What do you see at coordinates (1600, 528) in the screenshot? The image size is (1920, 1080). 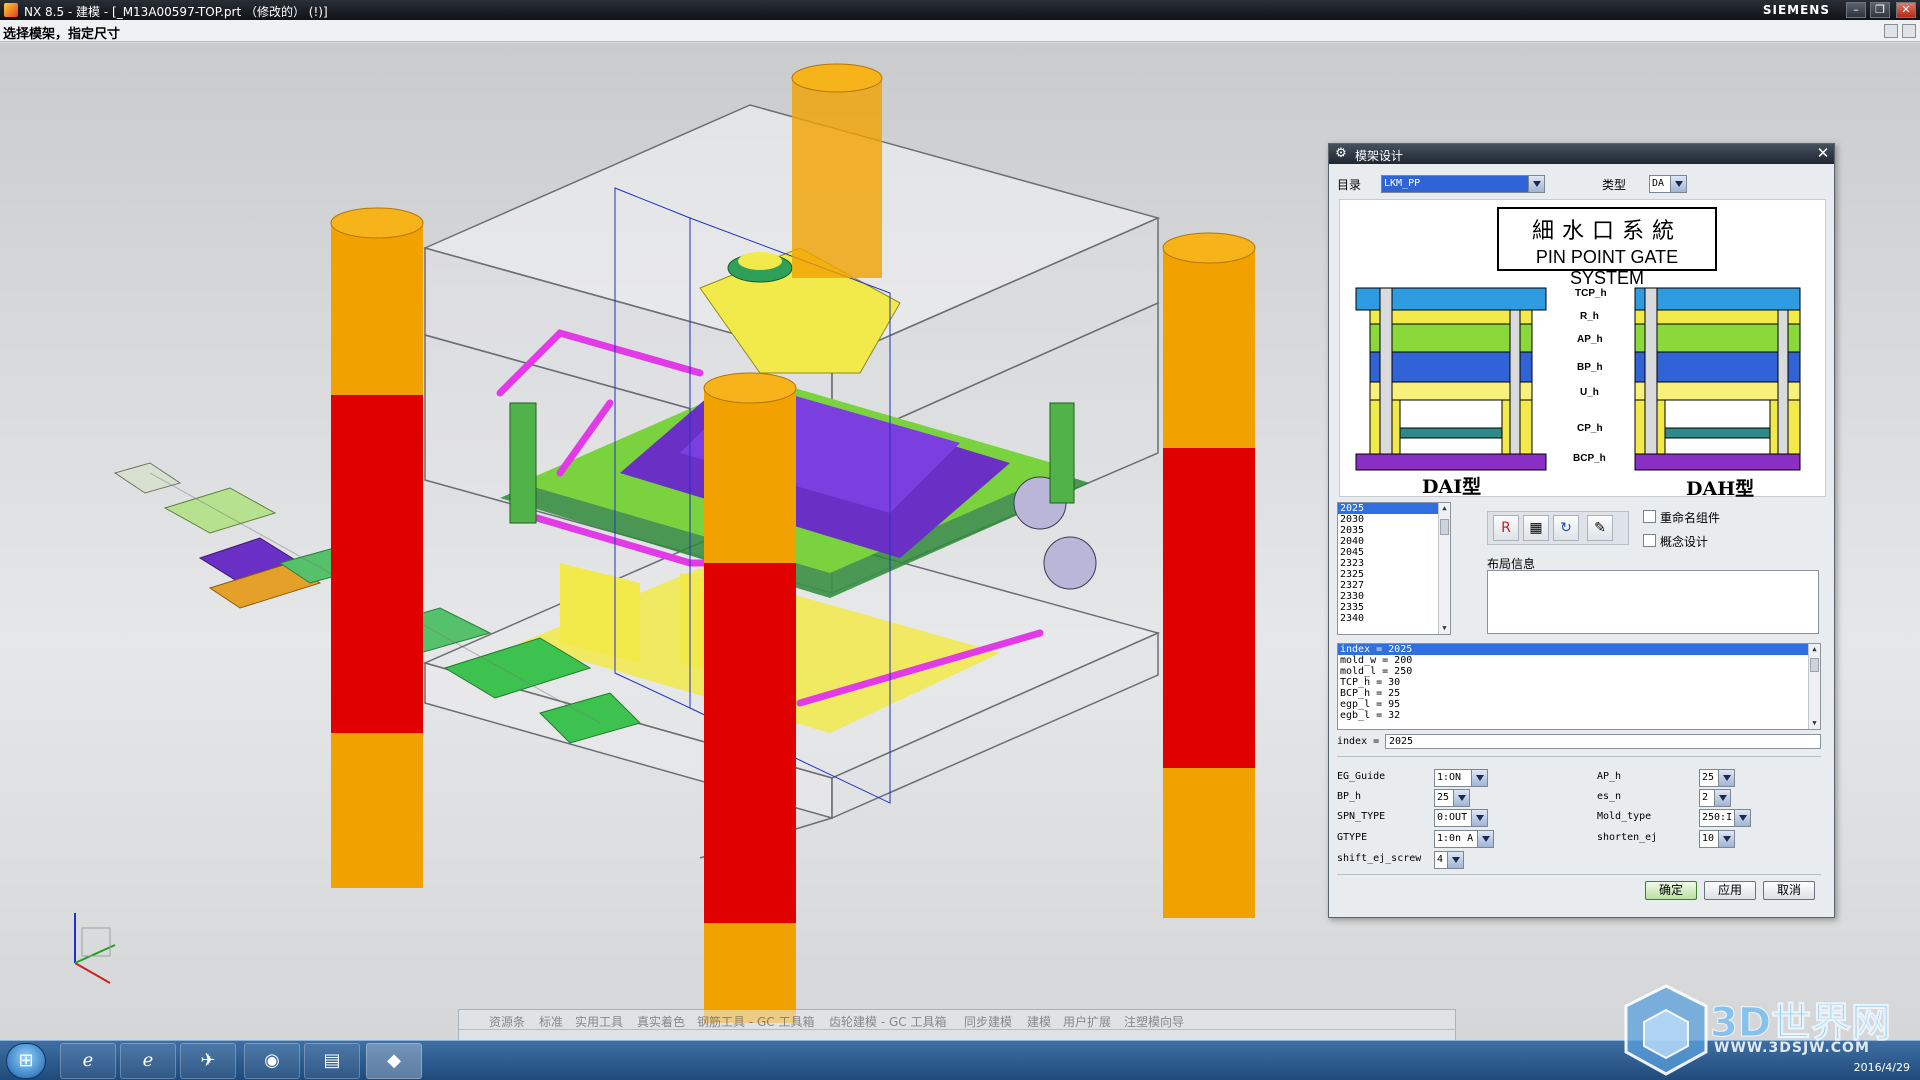 I see `edit-component-icon: ✎` at bounding box center [1600, 528].